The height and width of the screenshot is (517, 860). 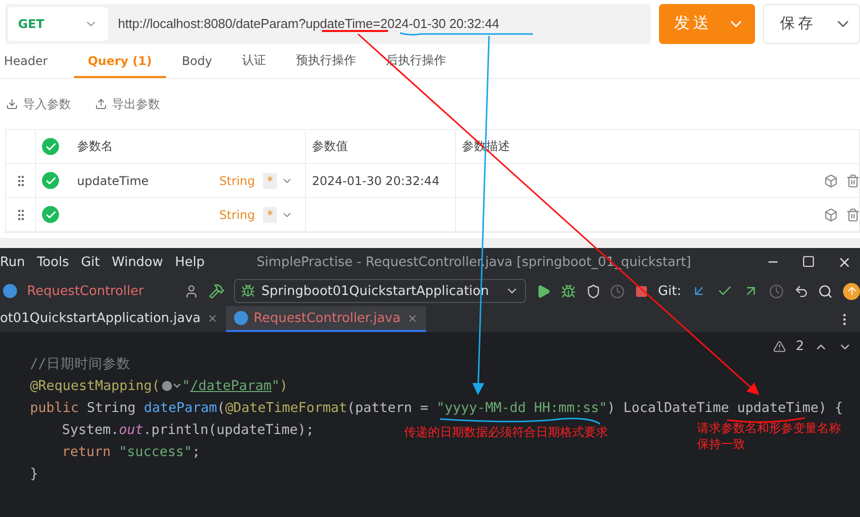 I want to click on update-icon, so click(x=851, y=291).